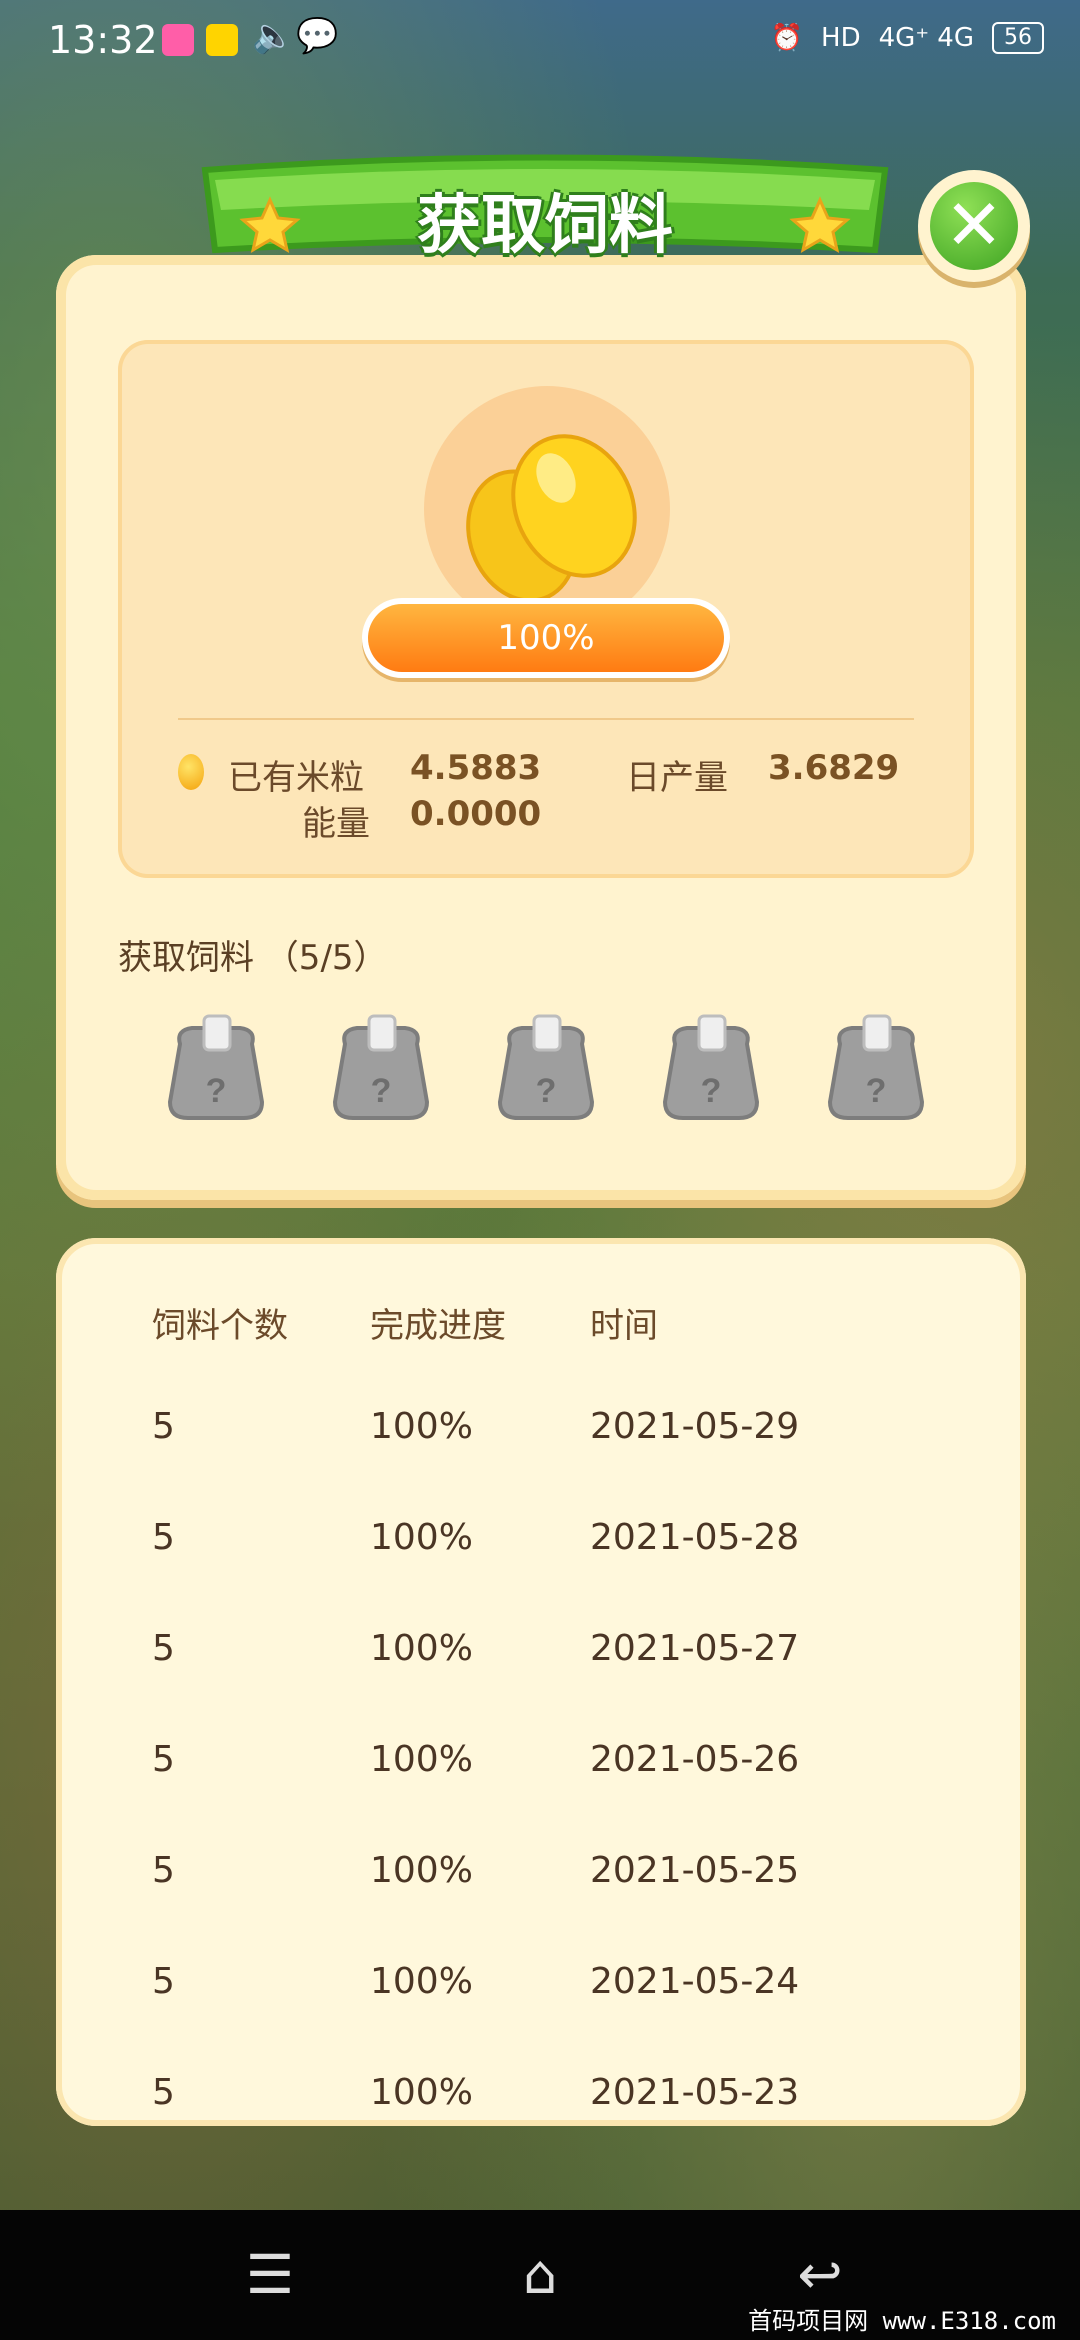 This screenshot has height=2340, width=1080. I want to click on rice-coin-icon, so click(191, 772).